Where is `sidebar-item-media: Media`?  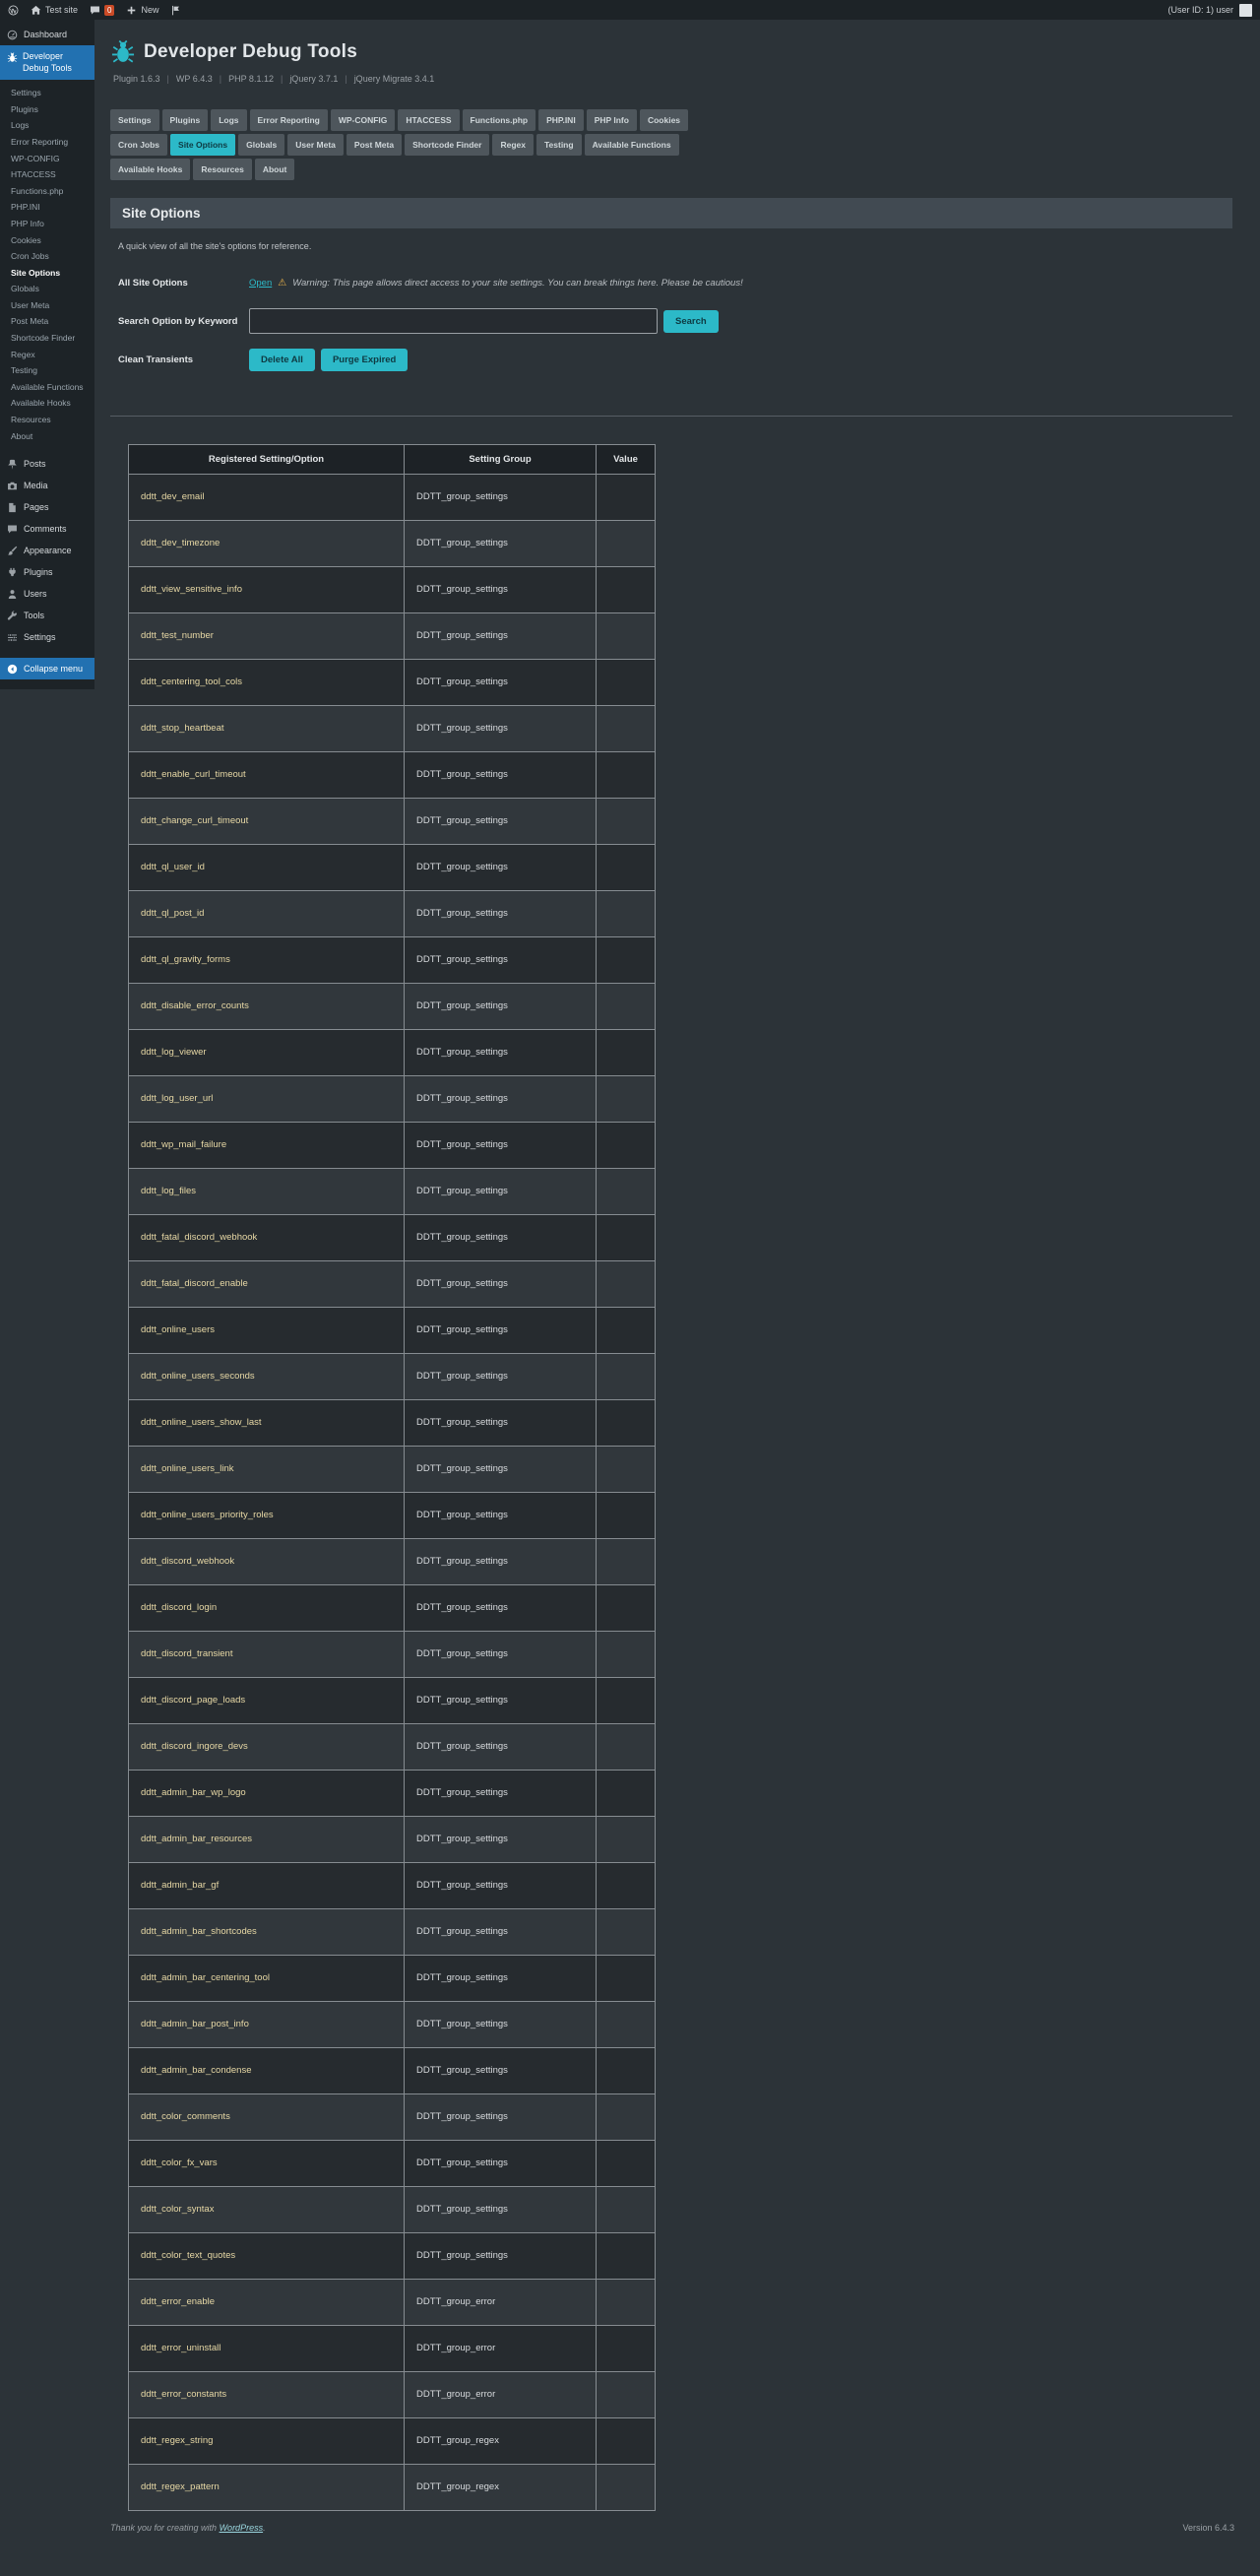 sidebar-item-media: Media is located at coordinates (47, 485).